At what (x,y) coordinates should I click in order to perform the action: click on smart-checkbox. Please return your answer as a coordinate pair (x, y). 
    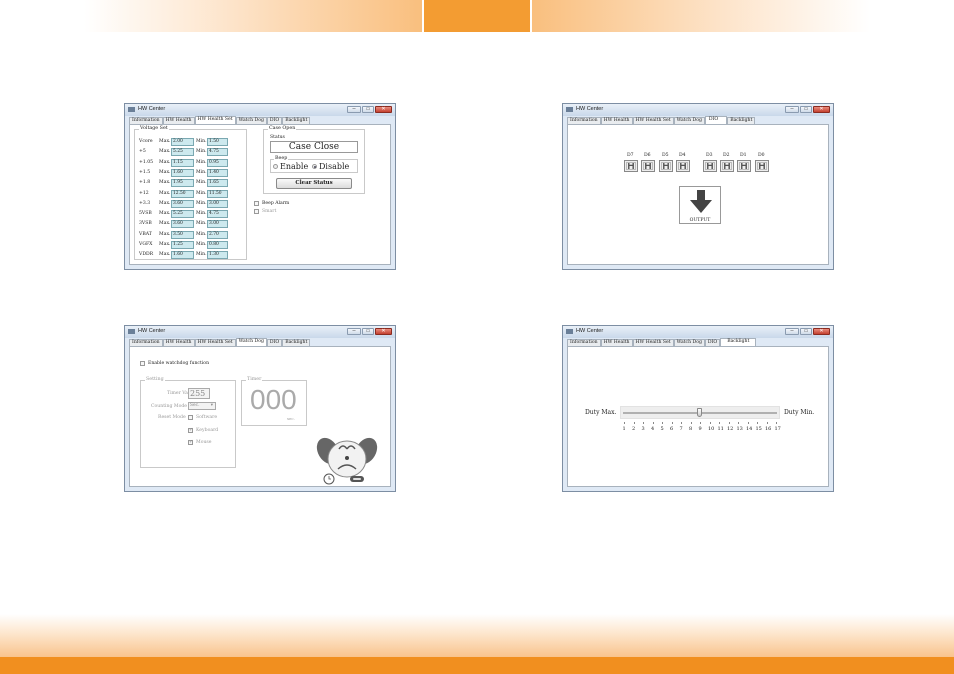
    Looking at the image, I should click on (256, 211).